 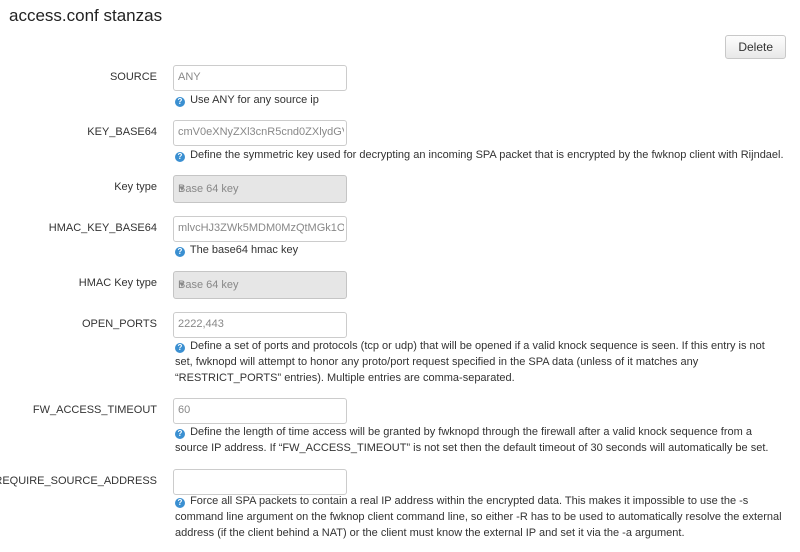 I want to click on require-source-address-label: REQUIRE_SOURCE_ADDRESS, so click(x=78, y=481).